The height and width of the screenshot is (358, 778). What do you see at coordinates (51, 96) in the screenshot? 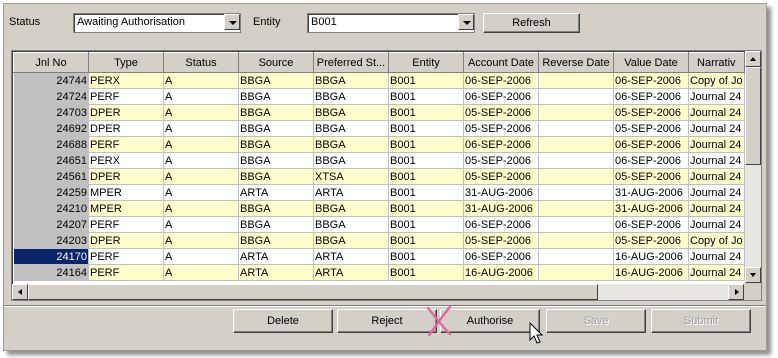
I see `journal-number-cell: 24724` at bounding box center [51, 96].